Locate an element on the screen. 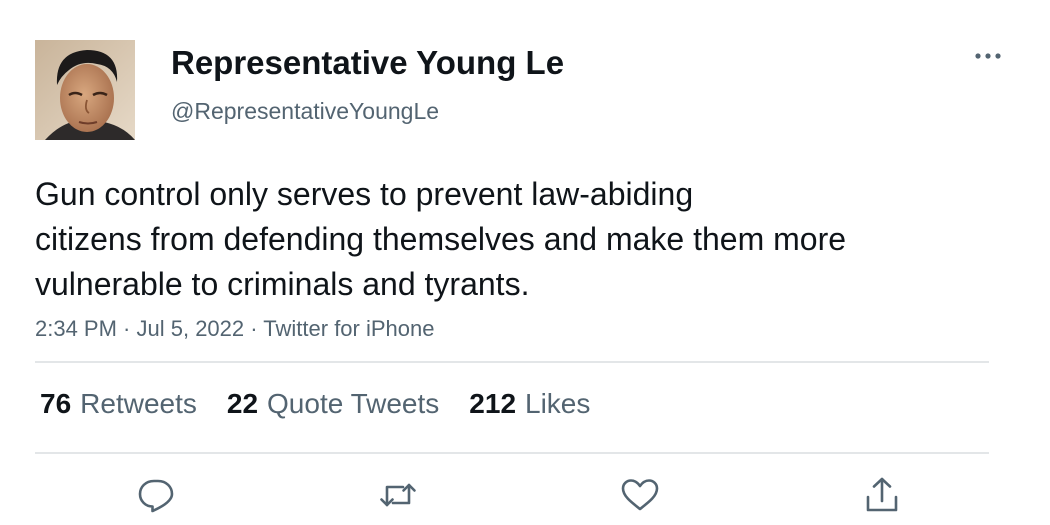 This screenshot has width=1050, height=525. heart-icon is located at coordinates (640, 495).